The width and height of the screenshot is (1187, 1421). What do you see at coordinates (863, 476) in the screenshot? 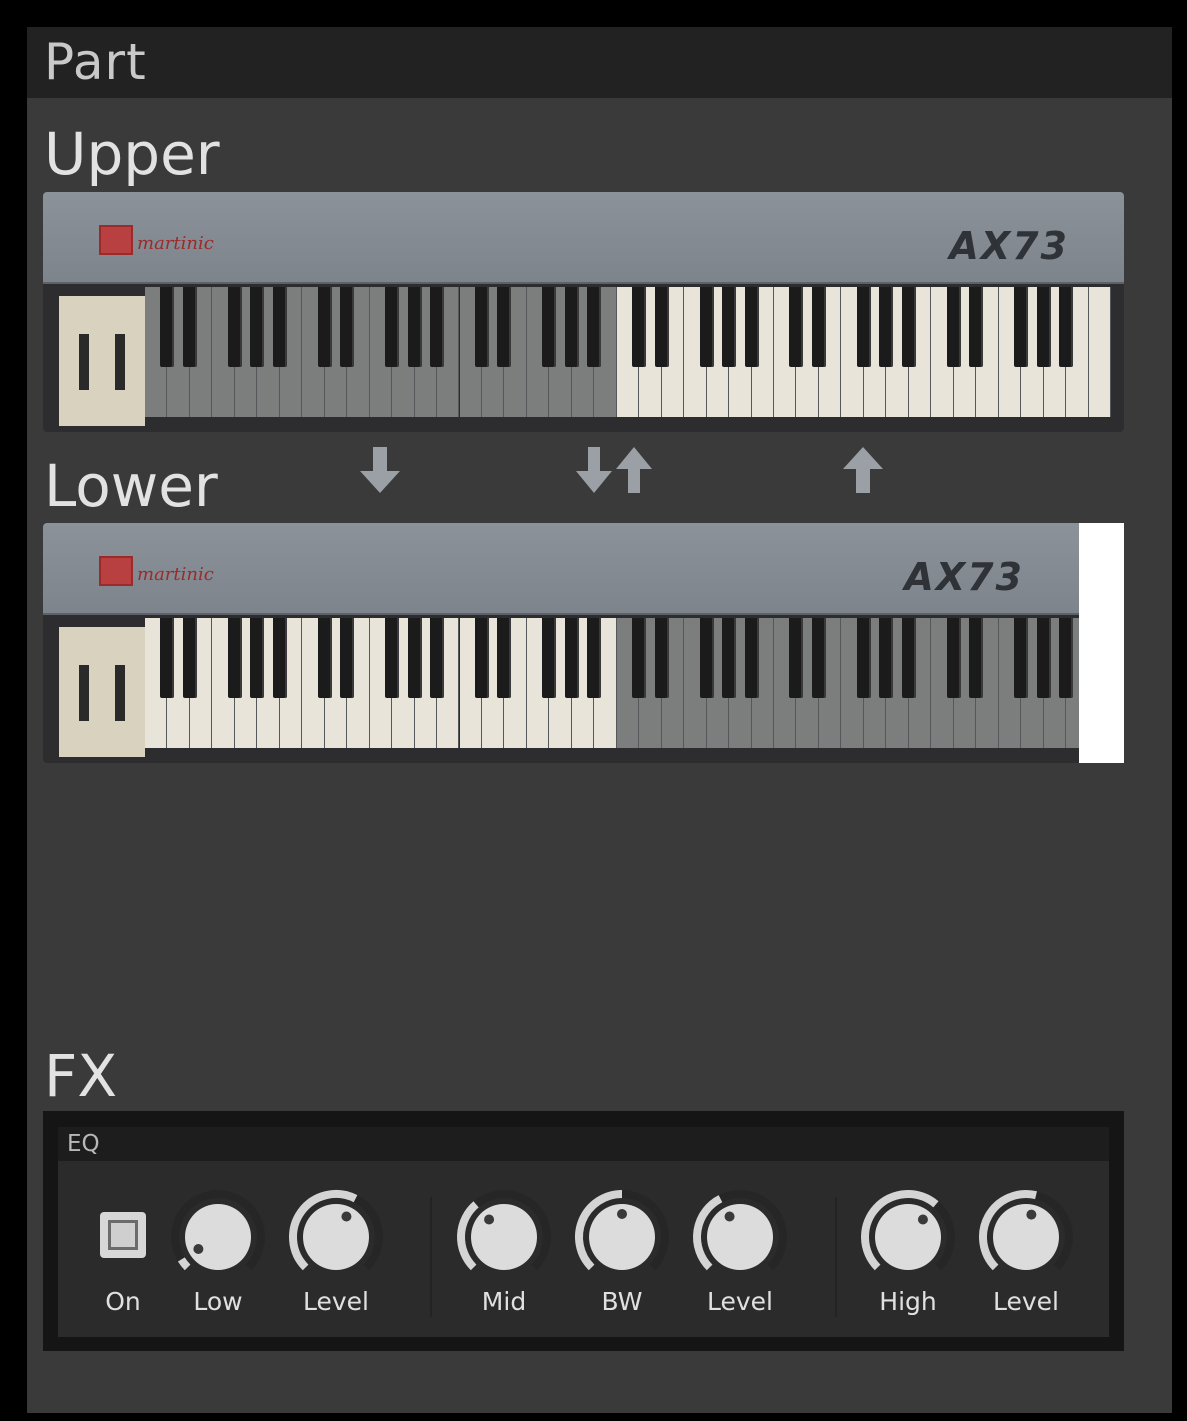
I see `up-arrow-icon` at bounding box center [863, 476].